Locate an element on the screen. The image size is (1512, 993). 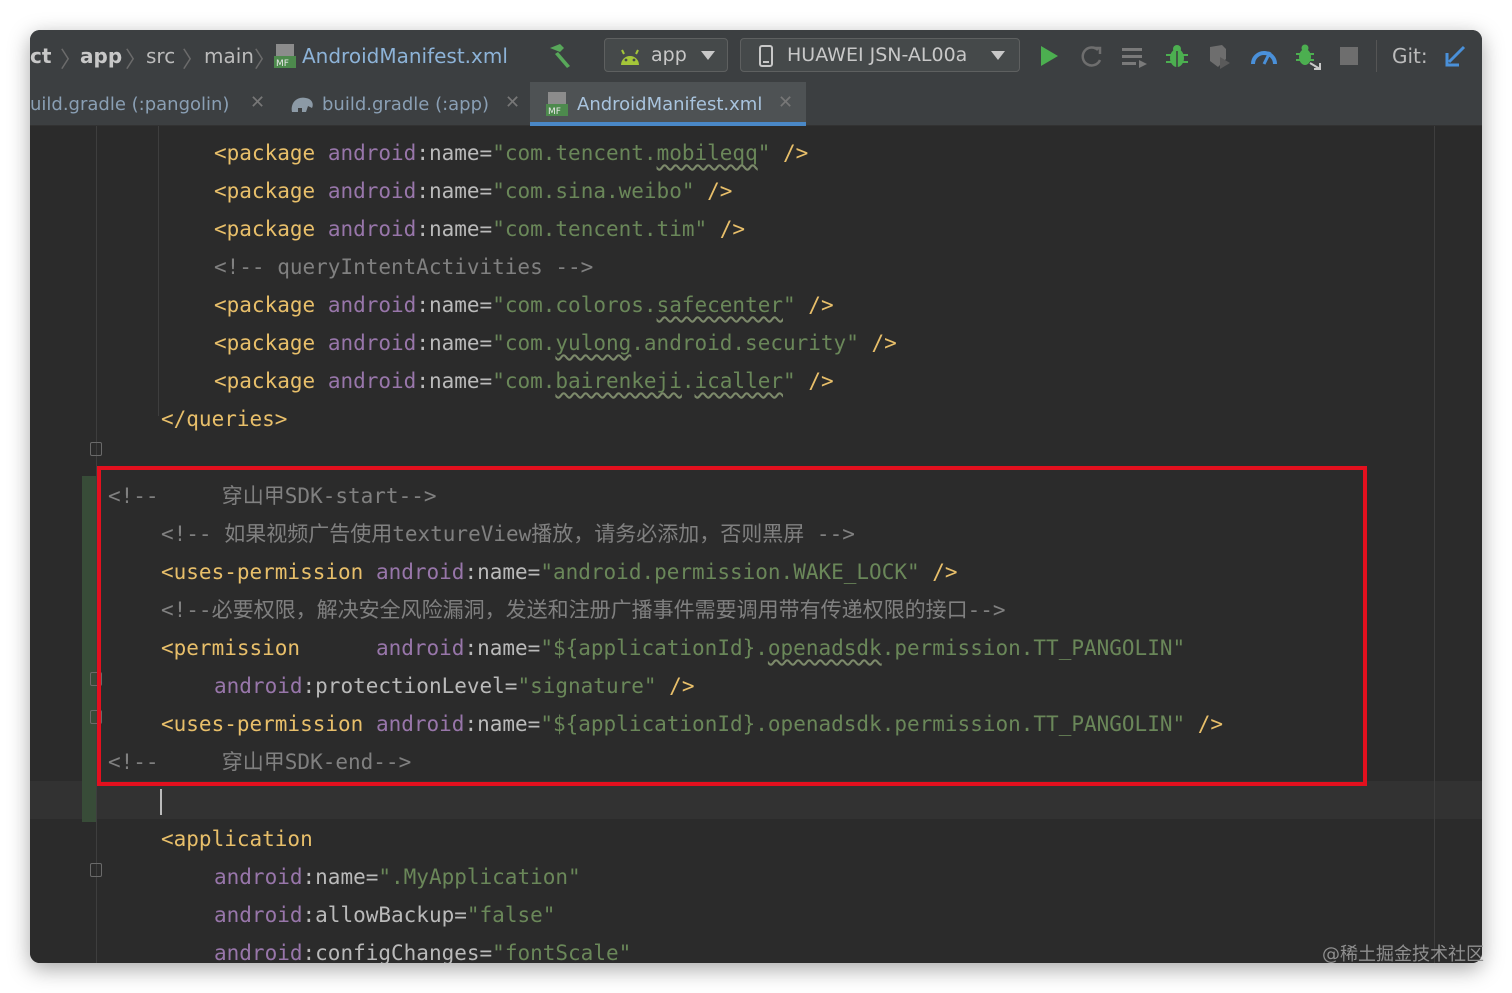
code-line: android:name=".MyApplication" is located at coordinates (397, 877).